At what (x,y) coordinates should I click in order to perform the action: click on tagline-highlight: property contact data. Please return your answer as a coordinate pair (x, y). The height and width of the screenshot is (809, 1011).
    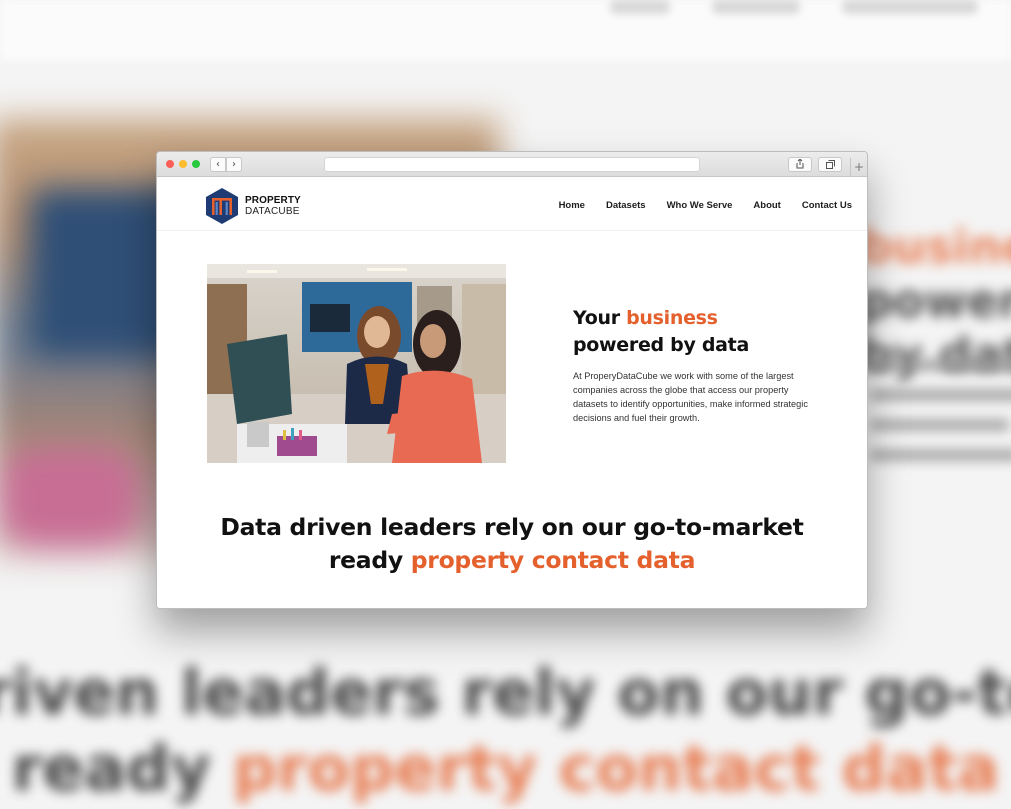
    Looking at the image, I should click on (553, 560).